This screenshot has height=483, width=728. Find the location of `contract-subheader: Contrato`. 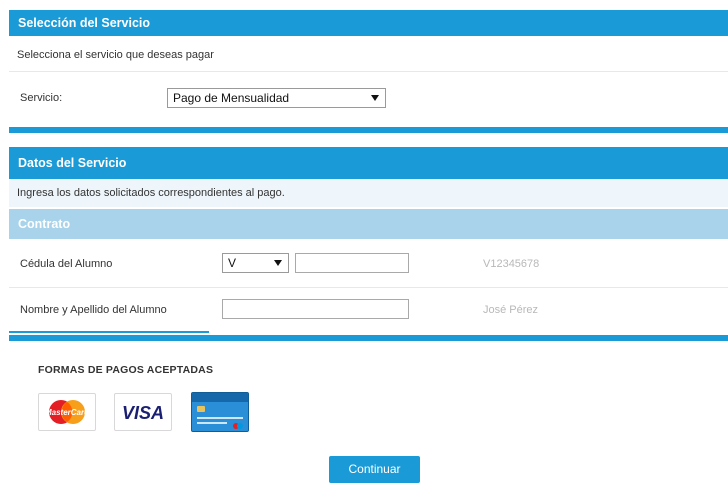

contract-subheader: Contrato is located at coordinates (368, 224).